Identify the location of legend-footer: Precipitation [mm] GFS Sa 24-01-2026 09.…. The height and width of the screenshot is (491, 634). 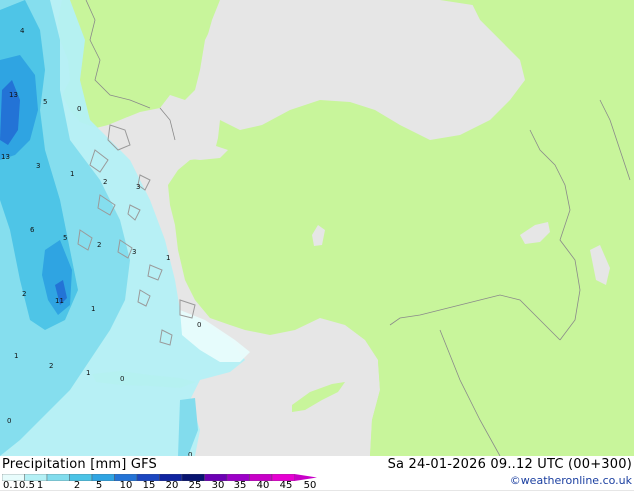
(317, 473).